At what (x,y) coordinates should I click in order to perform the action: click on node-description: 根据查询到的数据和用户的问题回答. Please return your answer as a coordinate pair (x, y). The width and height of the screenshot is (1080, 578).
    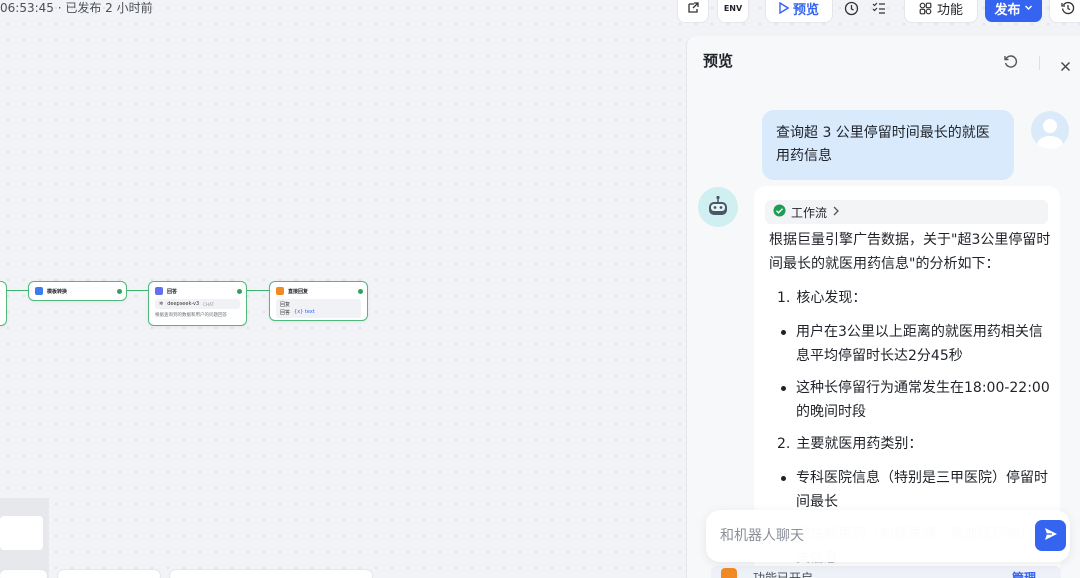
    Looking at the image, I should click on (191, 315).